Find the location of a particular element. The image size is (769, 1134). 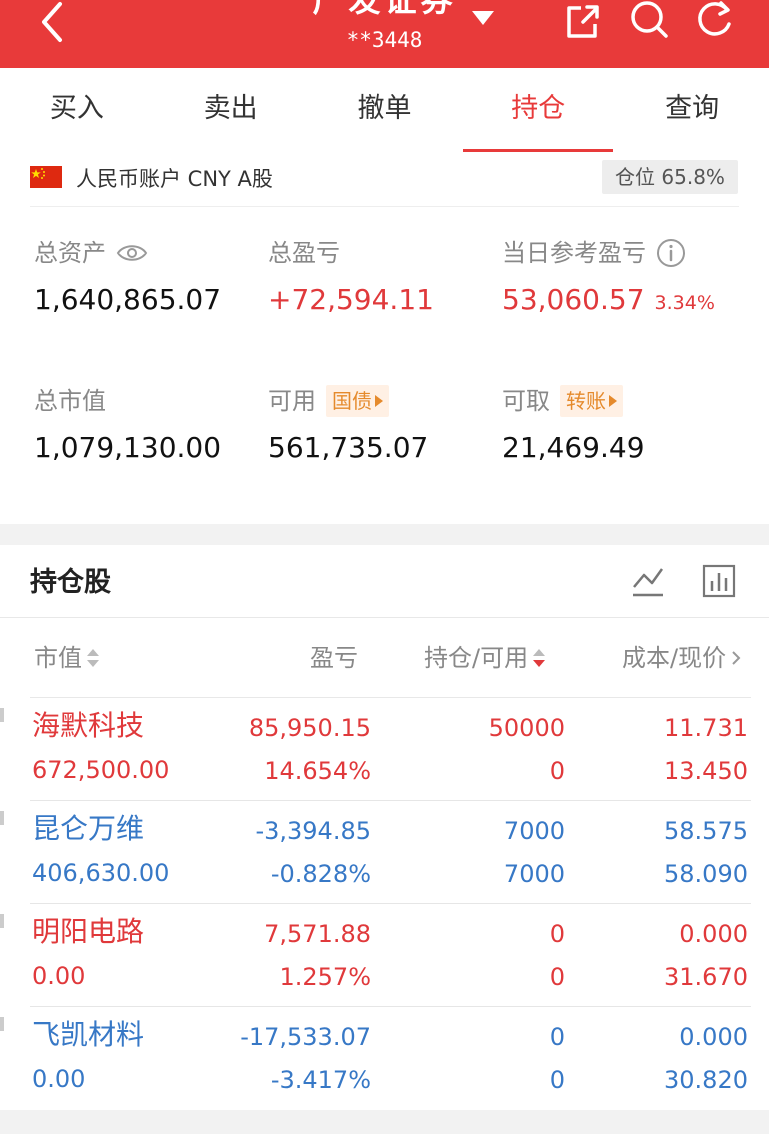

stock-market-value: 672,500.00 is located at coordinates (101, 770).